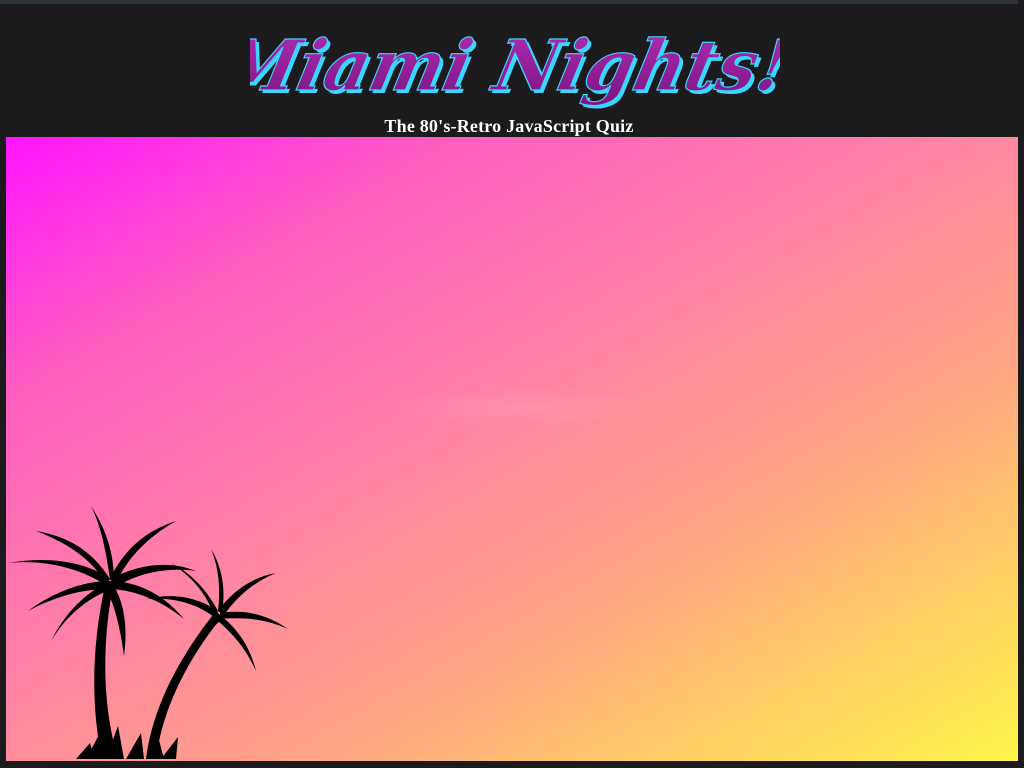 This screenshot has width=1024, height=768. What do you see at coordinates (148, 632) in the screenshot?
I see `palm-trees-graphic` at bounding box center [148, 632].